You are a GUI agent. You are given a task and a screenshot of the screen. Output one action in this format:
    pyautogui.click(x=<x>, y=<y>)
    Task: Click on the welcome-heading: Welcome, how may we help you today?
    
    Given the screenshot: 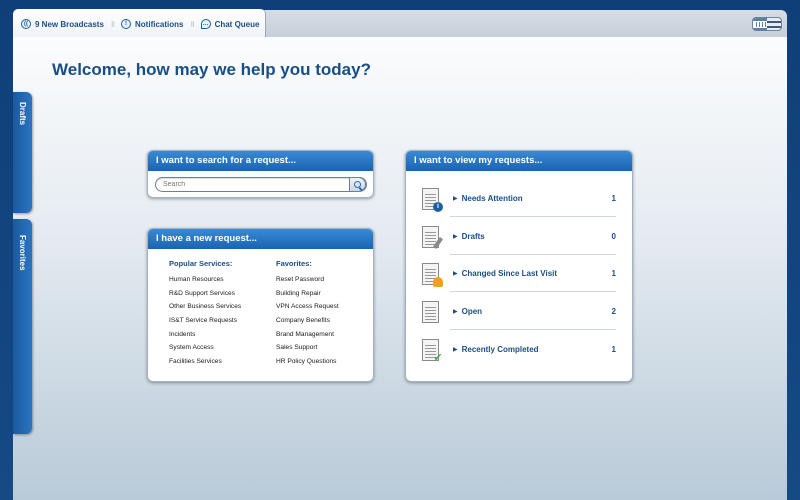 What is the action you would take?
    pyautogui.click(x=211, y=69)
    